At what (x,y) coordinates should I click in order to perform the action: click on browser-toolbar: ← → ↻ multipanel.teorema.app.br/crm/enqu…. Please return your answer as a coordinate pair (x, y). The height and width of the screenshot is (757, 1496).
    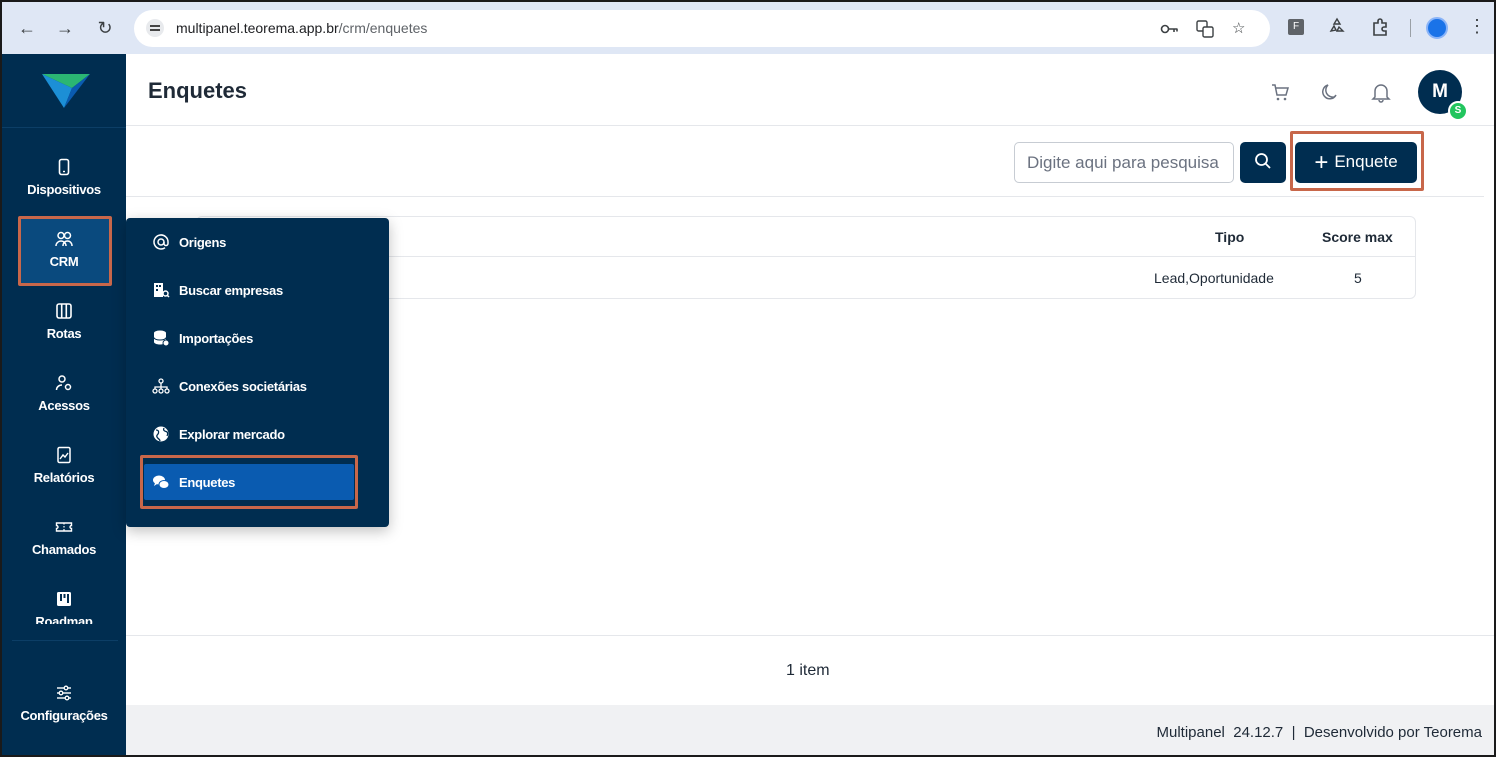
    Looking at the image, I should click on (748, 28).